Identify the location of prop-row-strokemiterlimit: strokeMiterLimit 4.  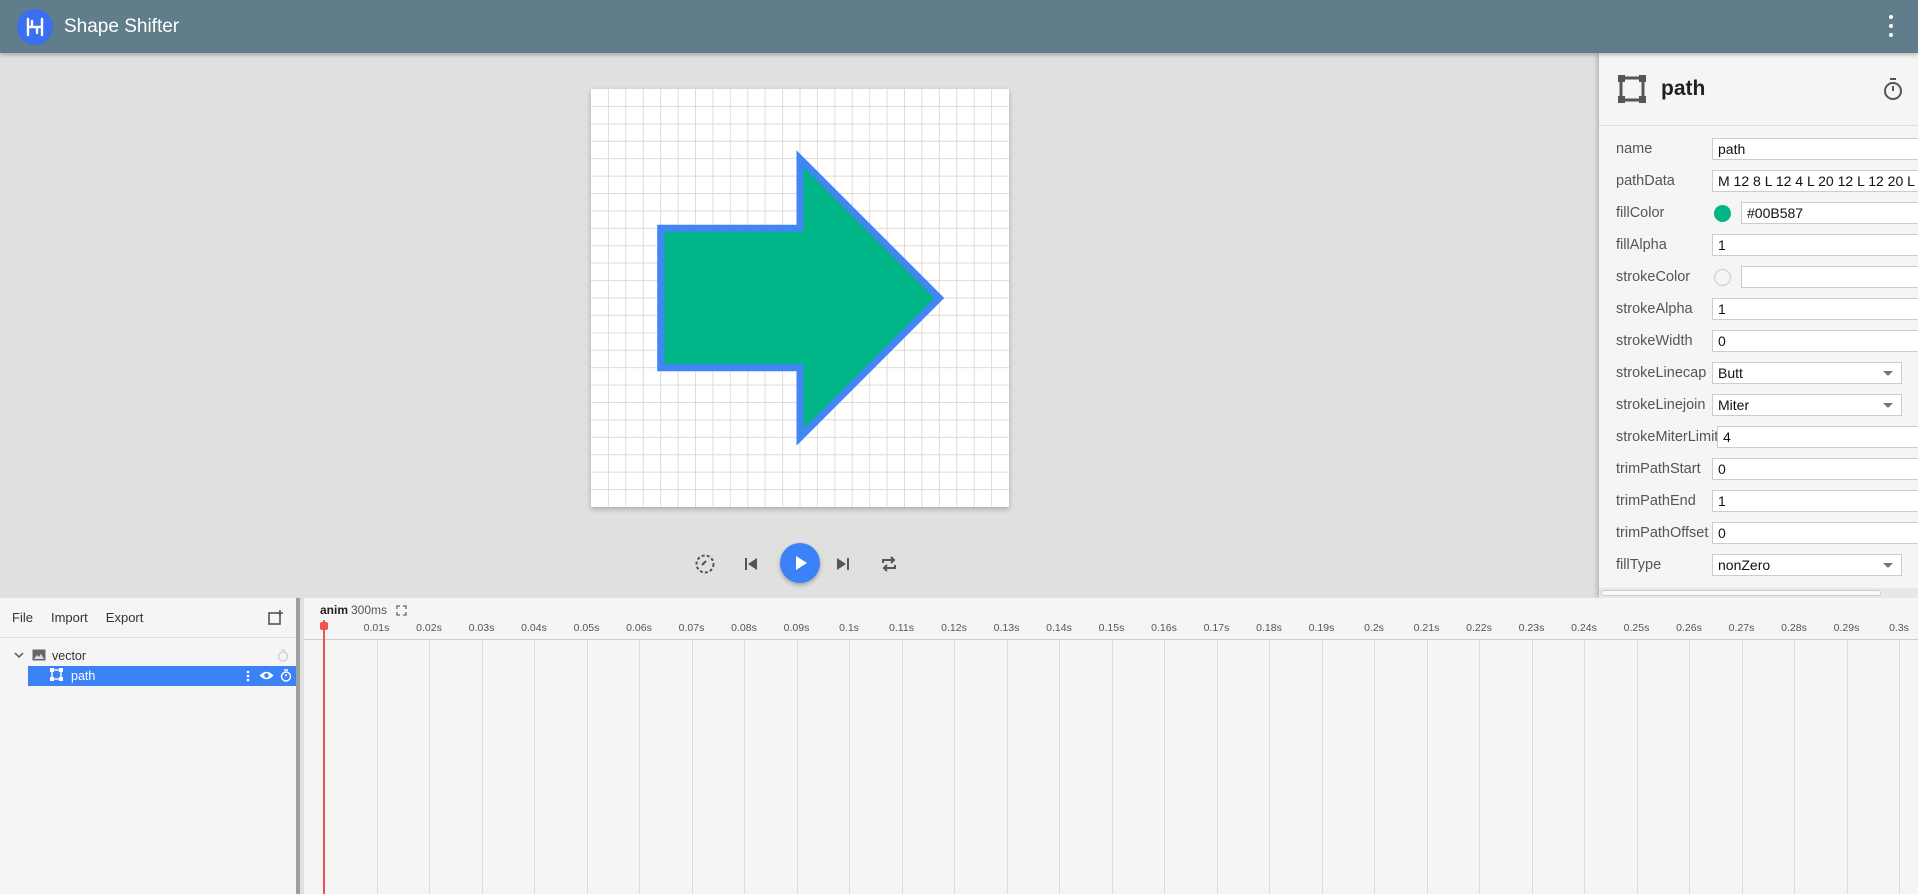
(1758, 437).